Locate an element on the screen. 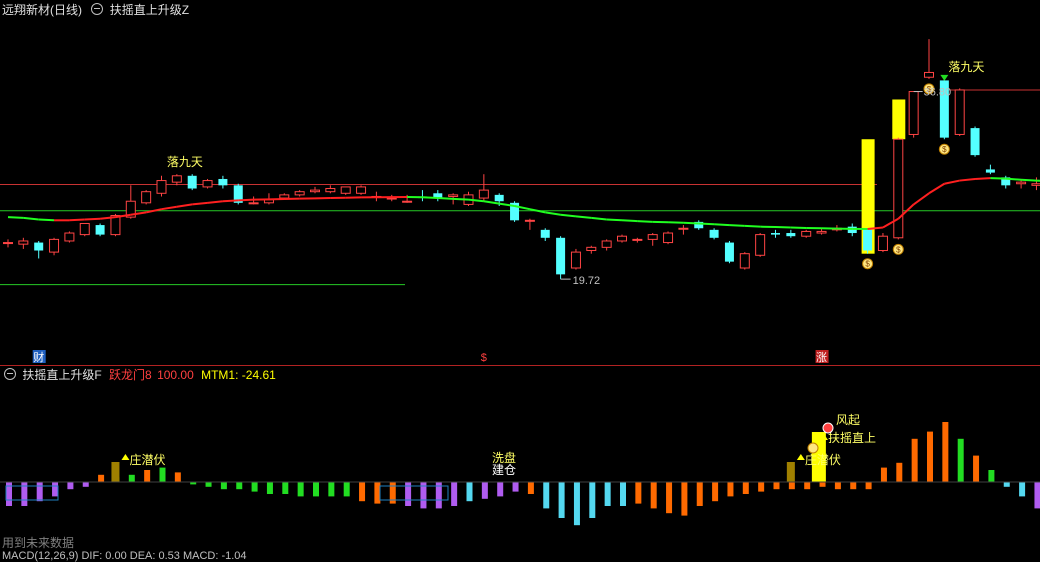 The width and height of the screenshot is (1040, 562). up-triangle-icon is located at coordinates (801, 457).